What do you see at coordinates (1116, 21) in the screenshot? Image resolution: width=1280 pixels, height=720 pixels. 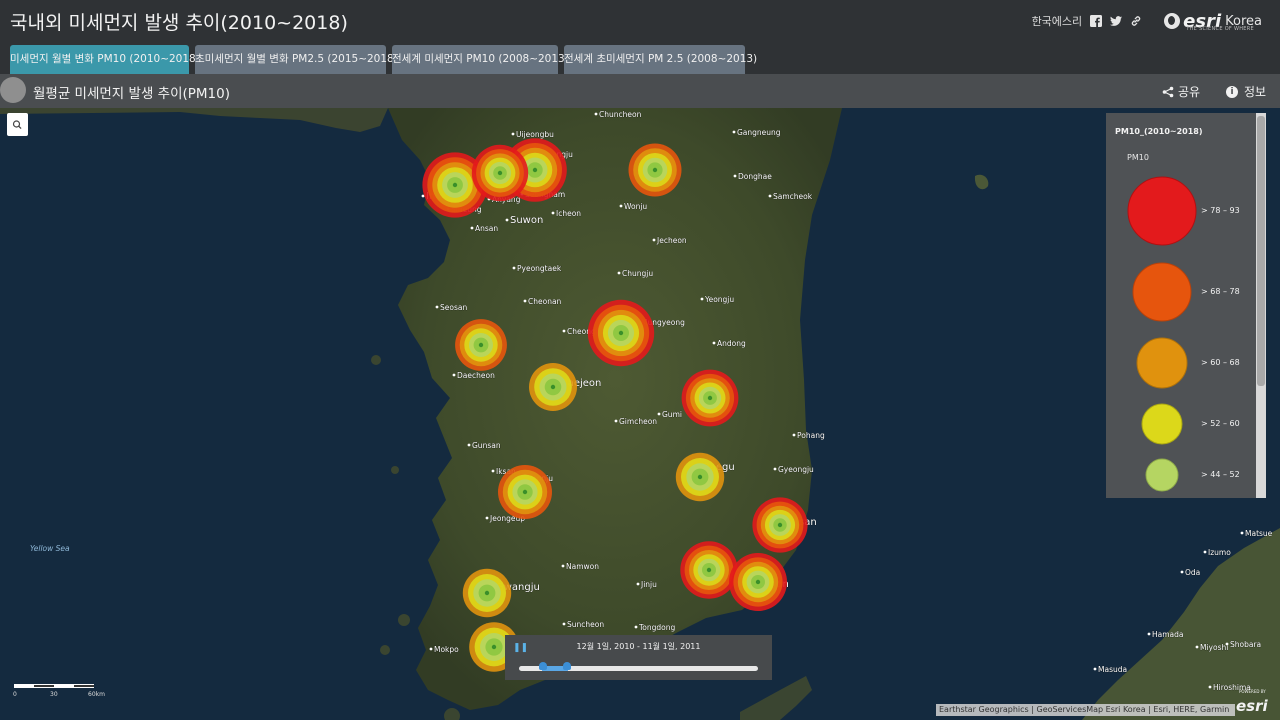 I see `twitter-icon` at bounding box center [1116, 21].